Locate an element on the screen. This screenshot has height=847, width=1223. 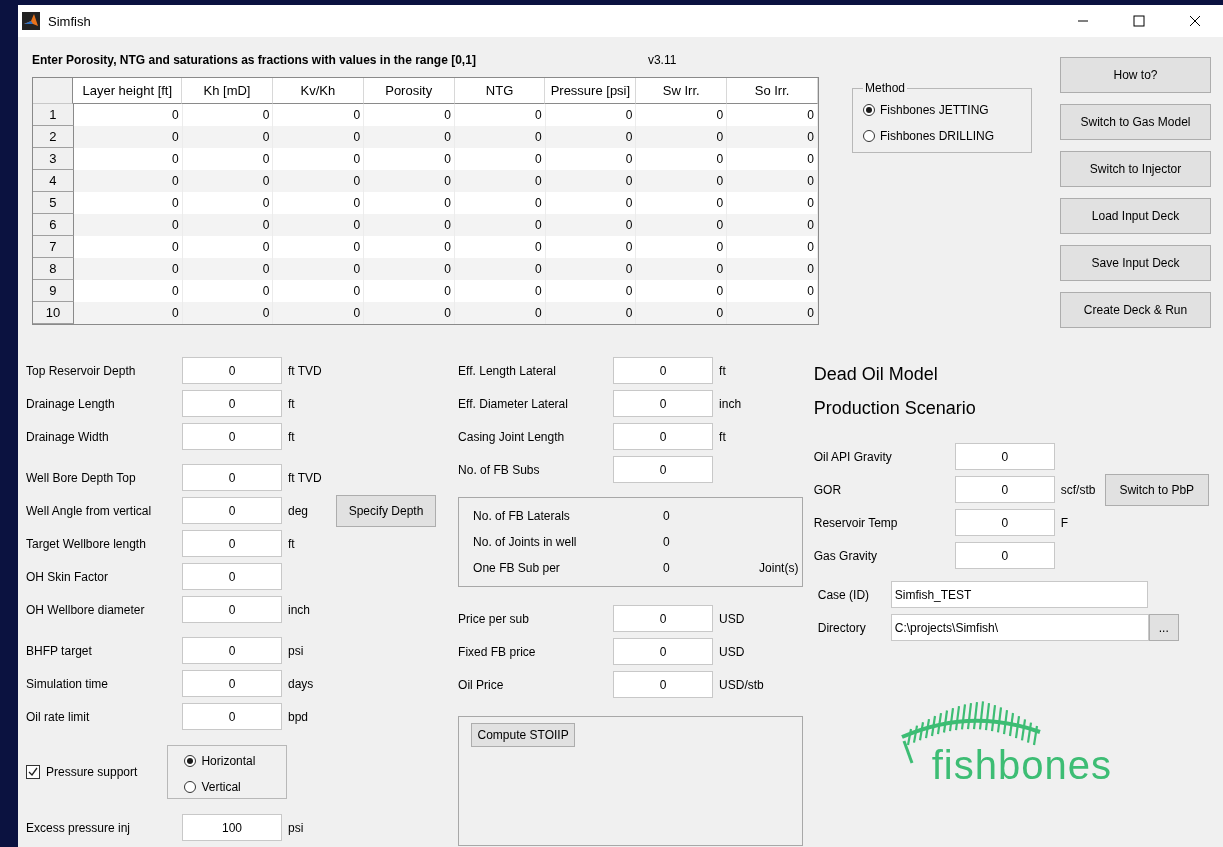
field-label: Oil rate limit is located at coordinates (58, 716).